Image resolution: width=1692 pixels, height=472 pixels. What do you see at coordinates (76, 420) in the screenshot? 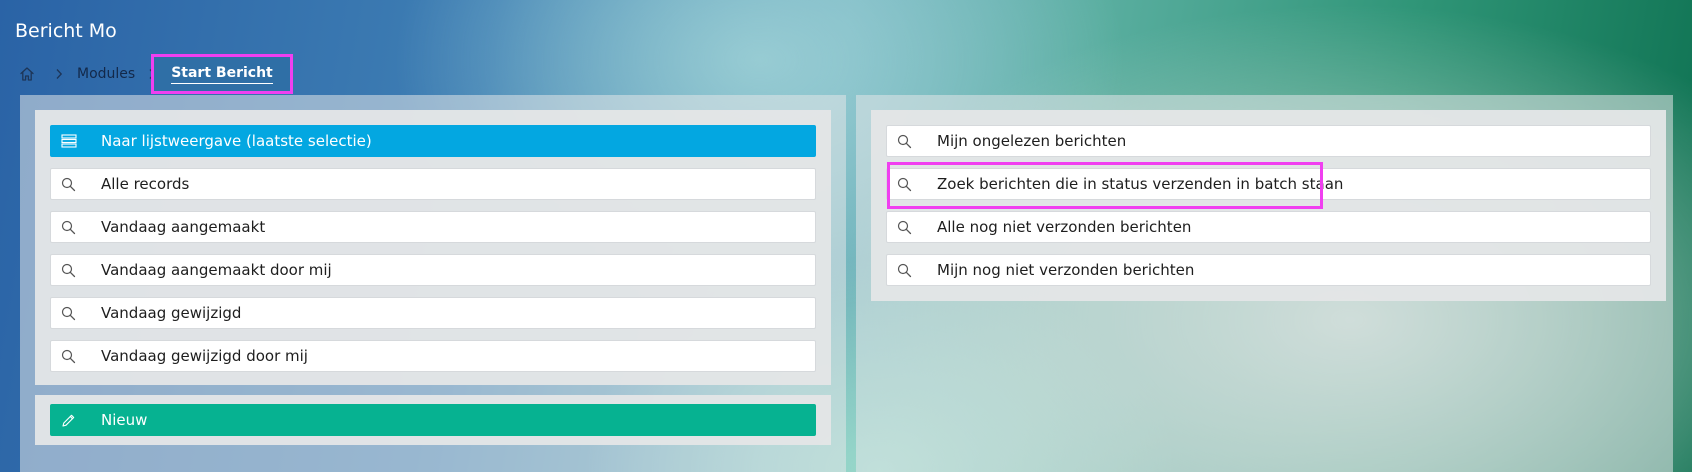
I see `pencil-icon` at bounding box center [76, 420].